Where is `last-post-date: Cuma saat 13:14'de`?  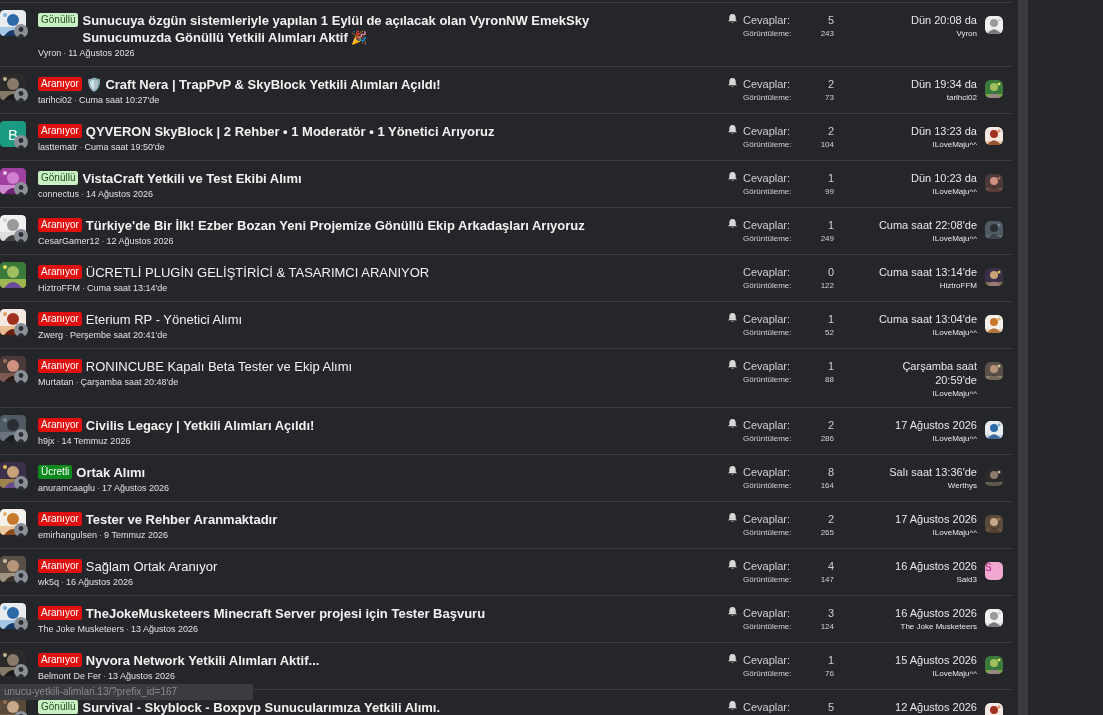 last-post-date: Cuma saat 13:14'de is located at coordinates (927, 272).